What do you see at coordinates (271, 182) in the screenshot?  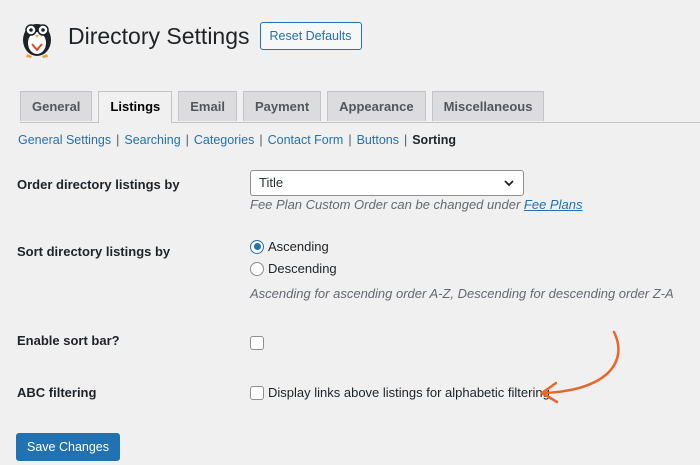 I see `order-select-value: Title` at bounding box center [271, 182].